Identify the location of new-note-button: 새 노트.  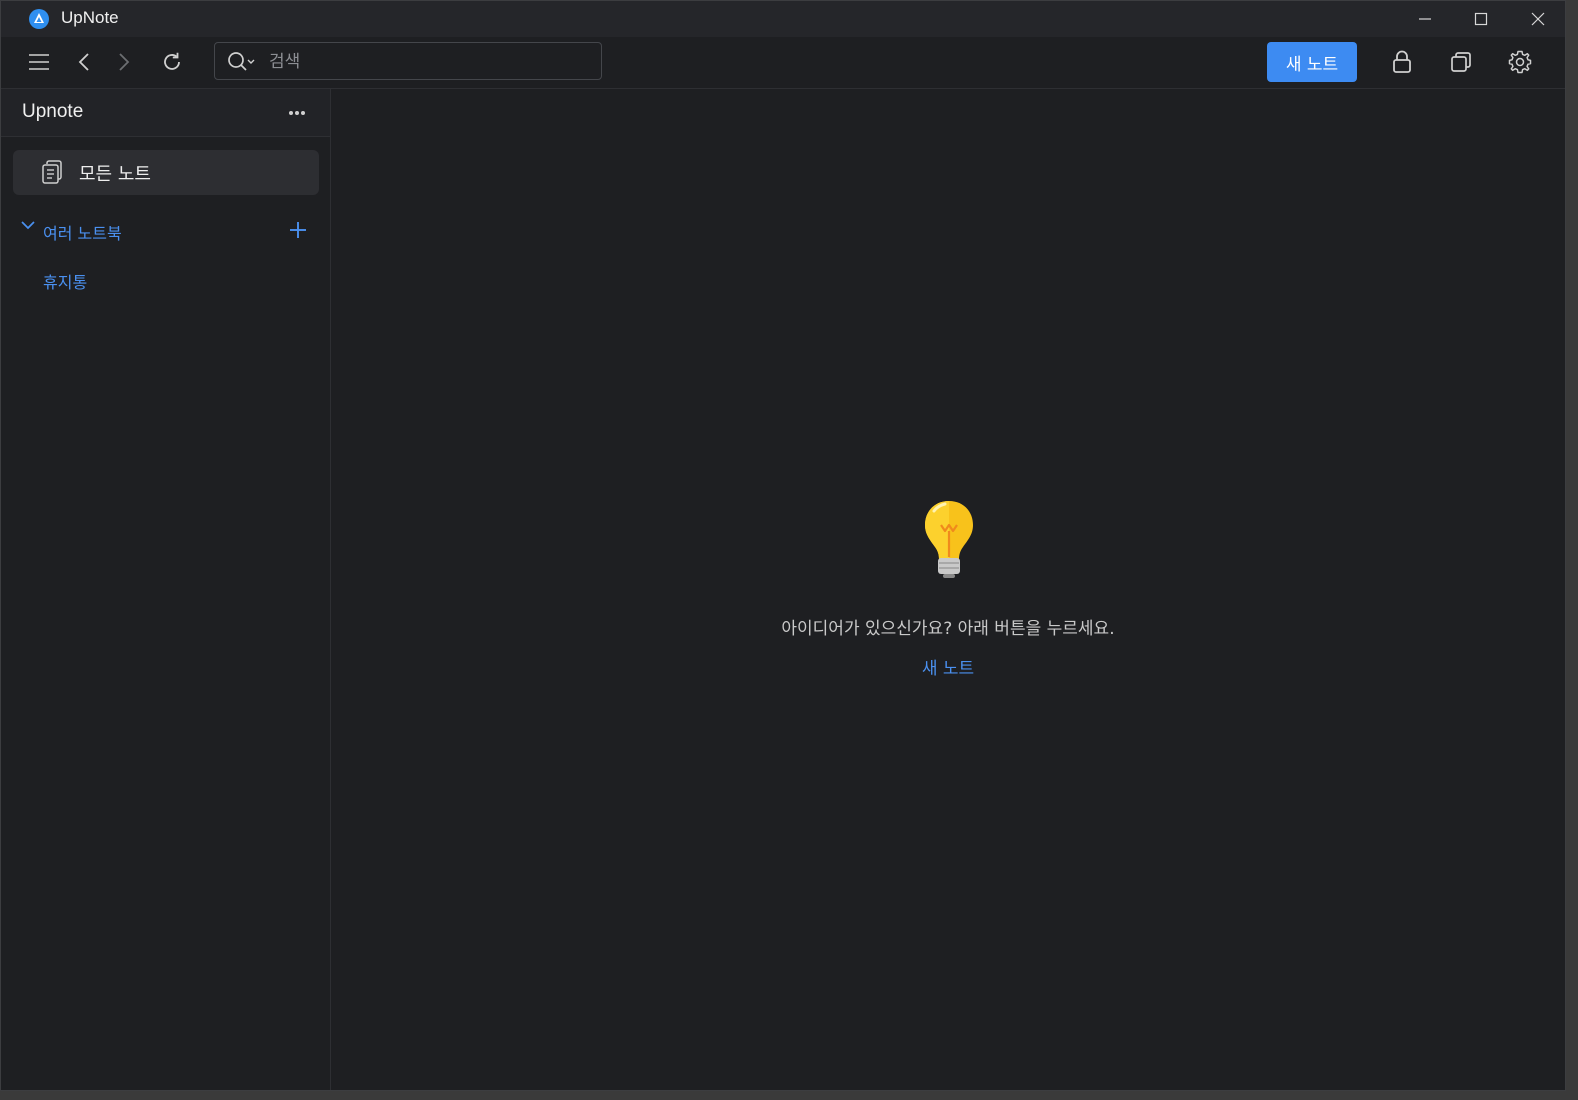
(1312, 62).